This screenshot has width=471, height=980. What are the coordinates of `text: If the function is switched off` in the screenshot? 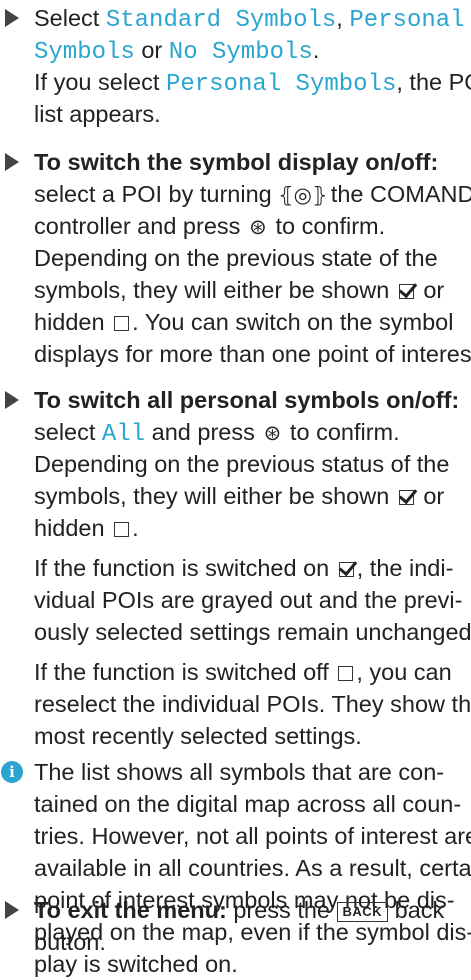 It's located at (185, 672).